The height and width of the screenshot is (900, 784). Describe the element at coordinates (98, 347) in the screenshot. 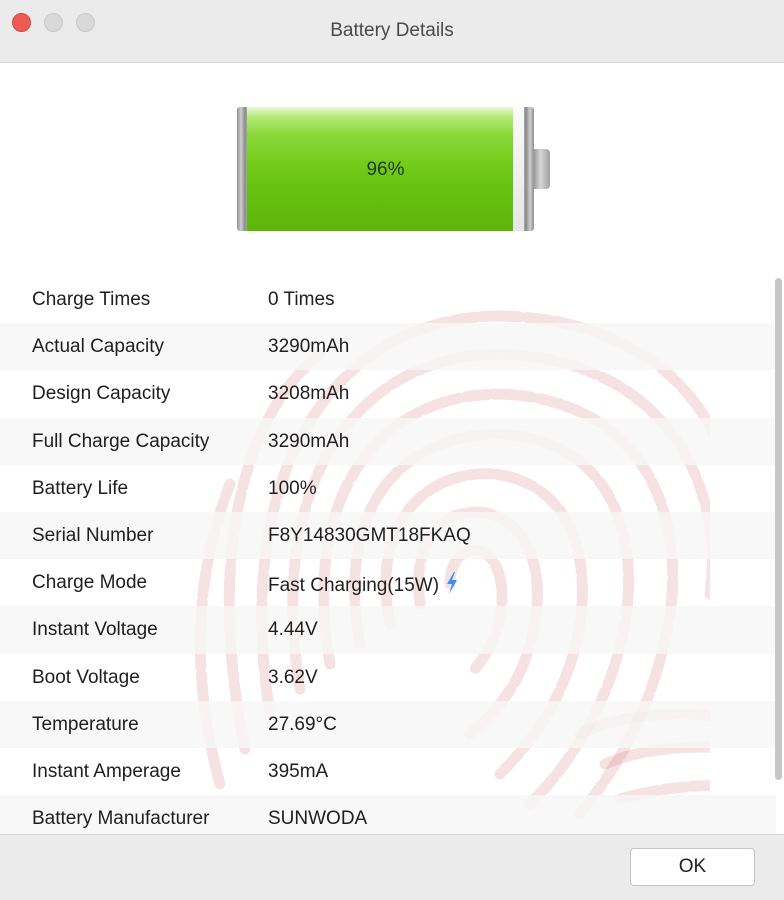

I see `detail-label: Actual Capacity` at that location.